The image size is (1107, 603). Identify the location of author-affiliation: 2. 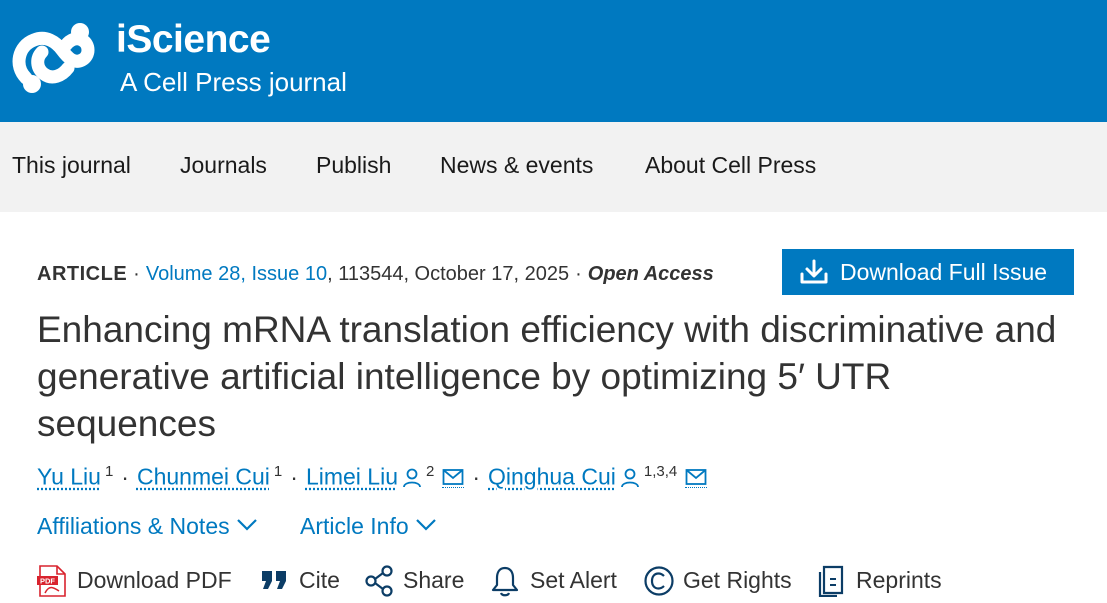
(430, 471).